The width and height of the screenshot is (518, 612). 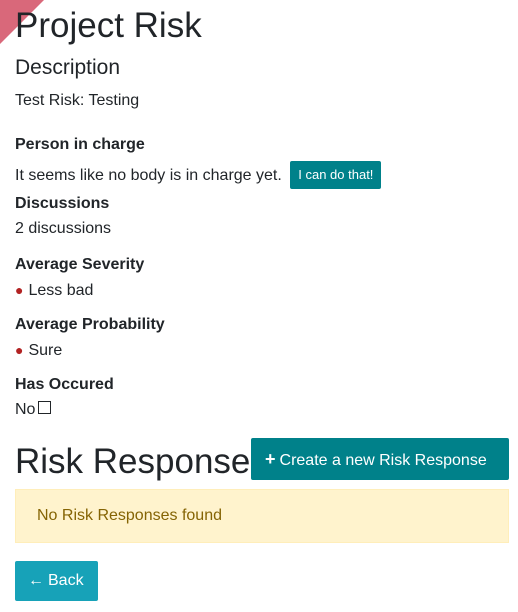 What do you see at coordinates (383, 460) in the screenshot?
I see `create-risk-response-label: Create a new Risk Response` at bounding box center [383, 460].